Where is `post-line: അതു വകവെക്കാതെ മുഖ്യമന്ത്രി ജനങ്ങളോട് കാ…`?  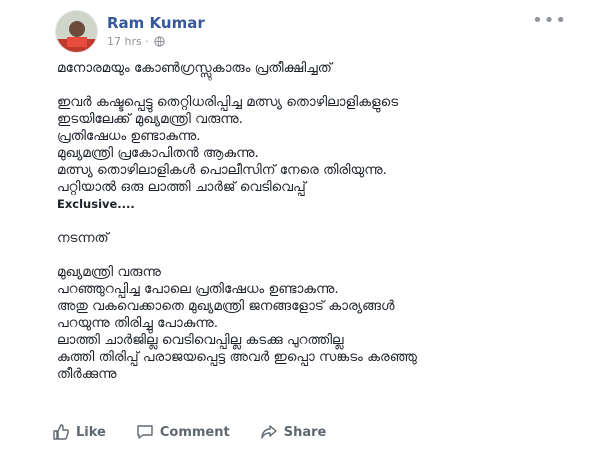
post-line: അതു വകവെക്കാതെ മുഖ്യമന്ത്രി ജനങ്ങളോട് കാ… is located at coordinates (226, 306).